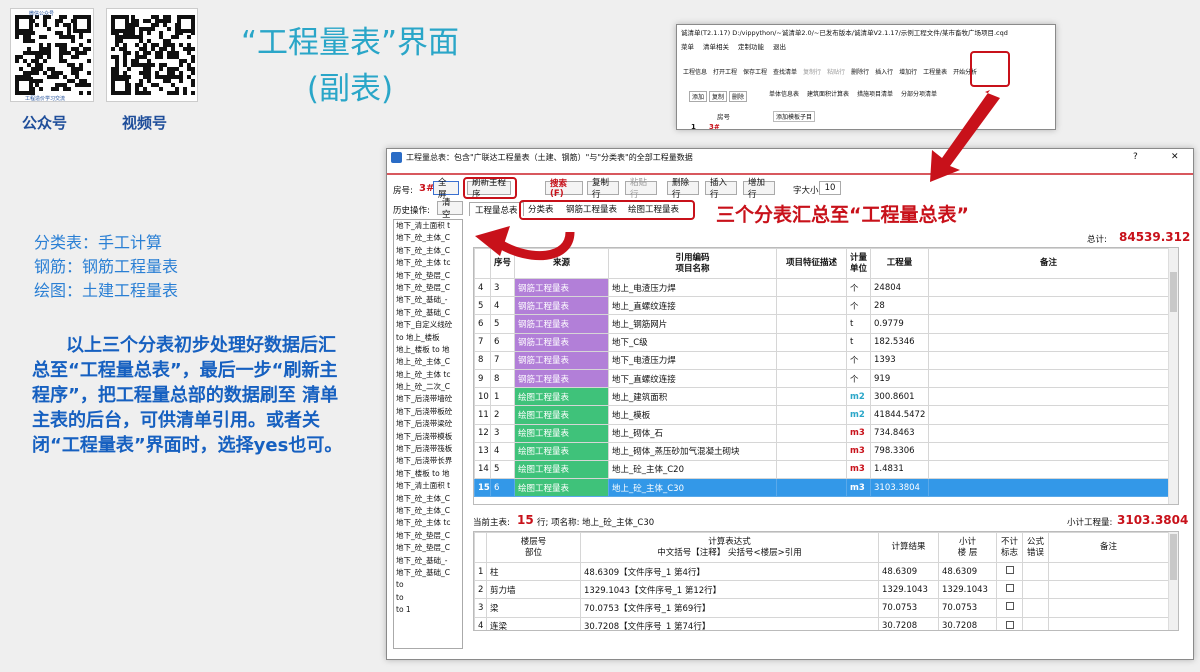  Describe the element at coordinates (965, 136) in the screenshot. I see `arrow-to-quantity-table-icon` at that location.